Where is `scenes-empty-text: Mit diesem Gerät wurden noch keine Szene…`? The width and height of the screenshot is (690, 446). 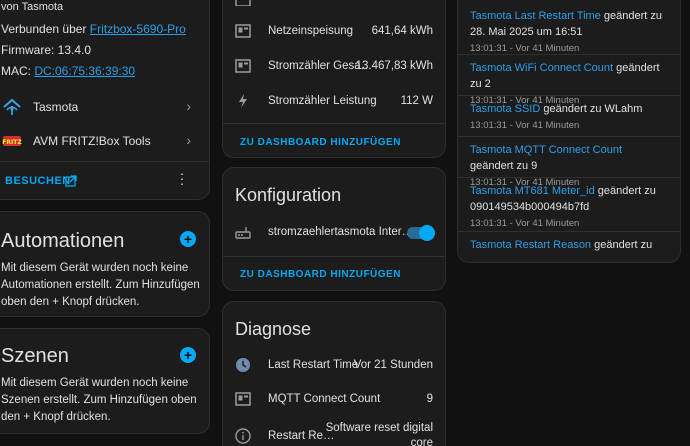
scenes-empty-text: Mit diesem Gerät wurden noch keine Szene… is located at coordinates (99, 400).